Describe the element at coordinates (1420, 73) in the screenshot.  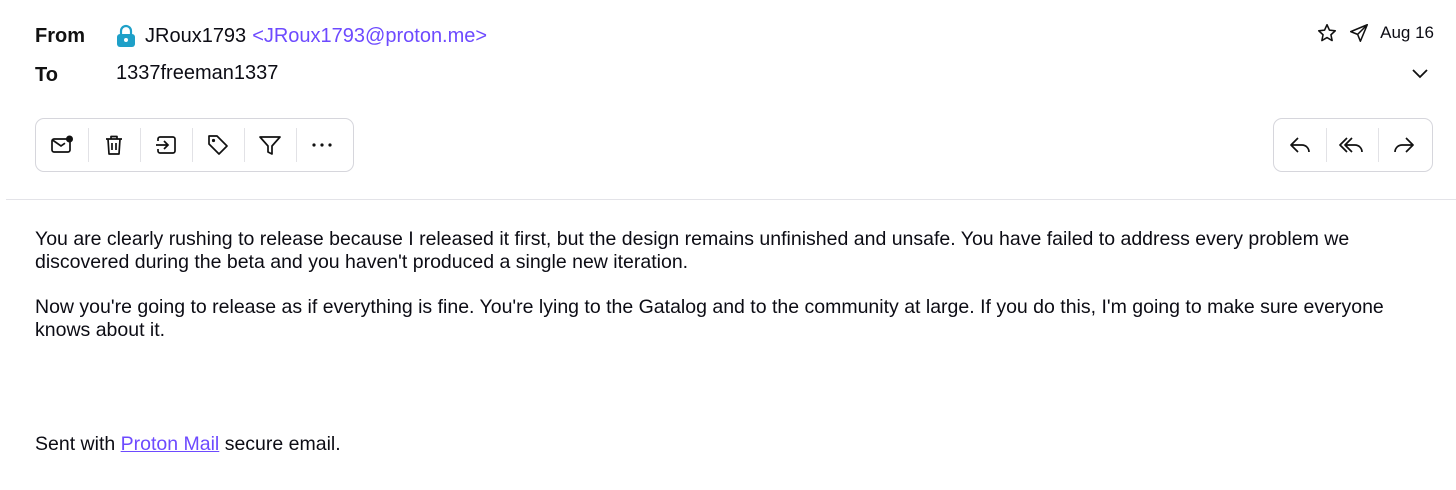
I see `chevron-down-icon` at that location.